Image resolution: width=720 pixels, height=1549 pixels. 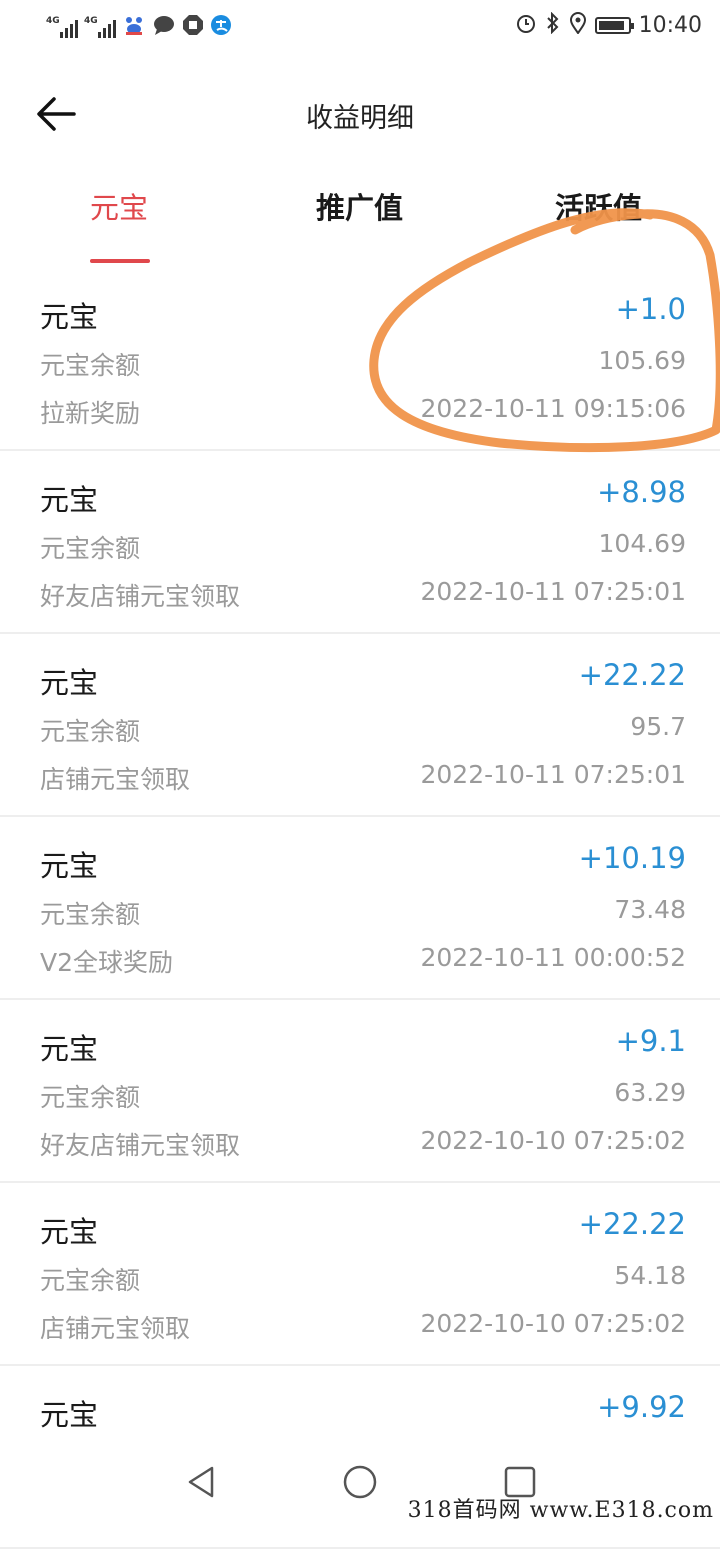 What do you see at coordinates (360, 118) in the screenshot?
I see `page-title: 收益明细` at bounding box center [360, 118].